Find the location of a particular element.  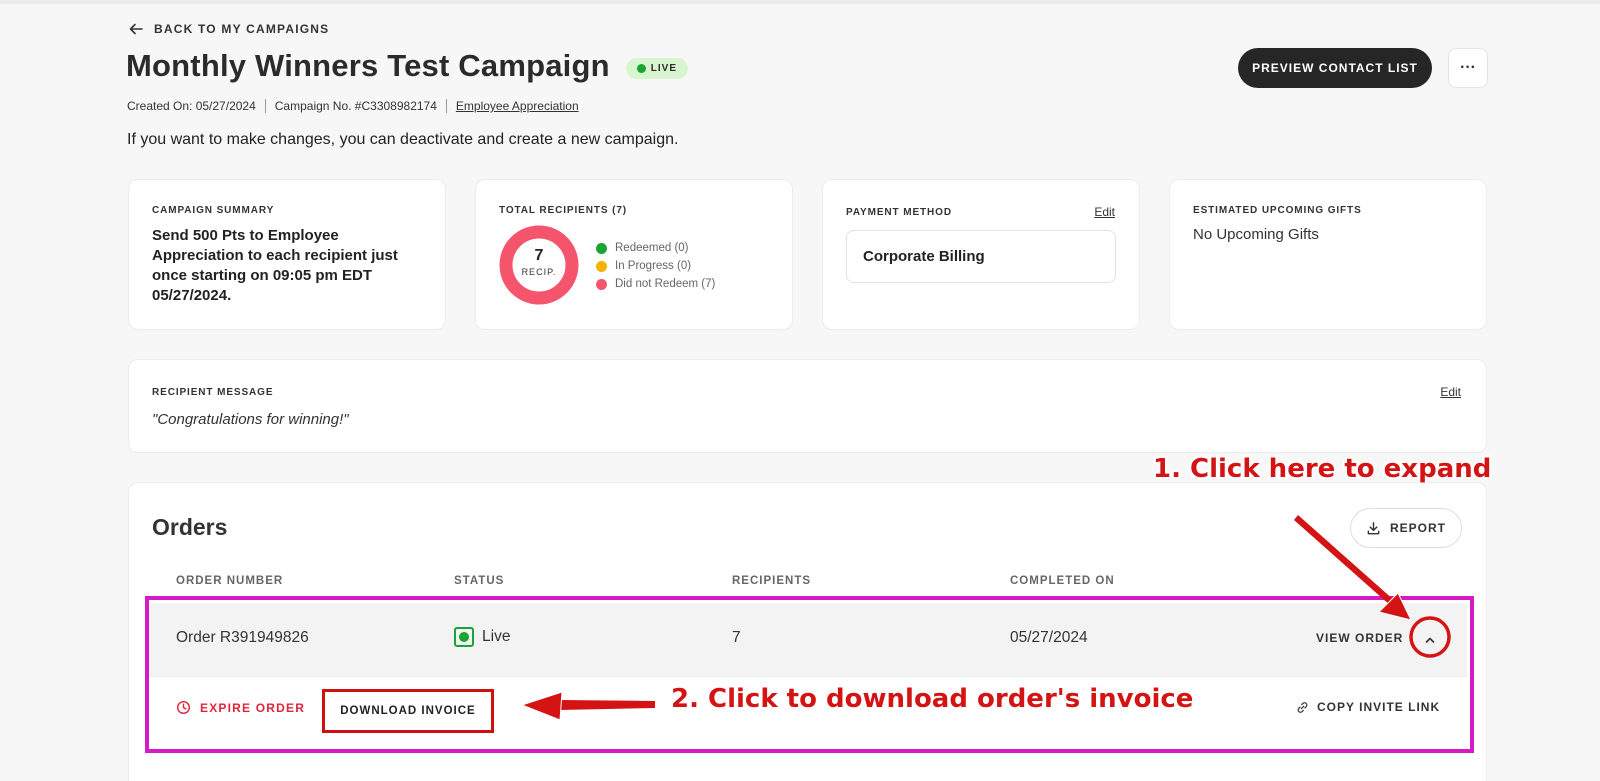

annotation-step-1: 1. Click here to expand is located at coordinates (1322, 469).